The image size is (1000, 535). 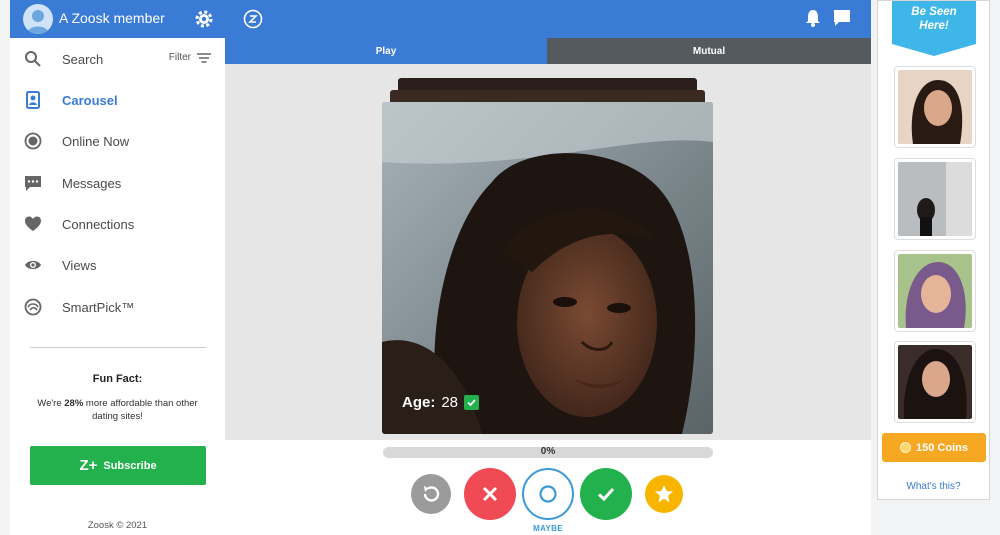 I want to click on sidebar-item-label: Views, so click(x=79, y=265).